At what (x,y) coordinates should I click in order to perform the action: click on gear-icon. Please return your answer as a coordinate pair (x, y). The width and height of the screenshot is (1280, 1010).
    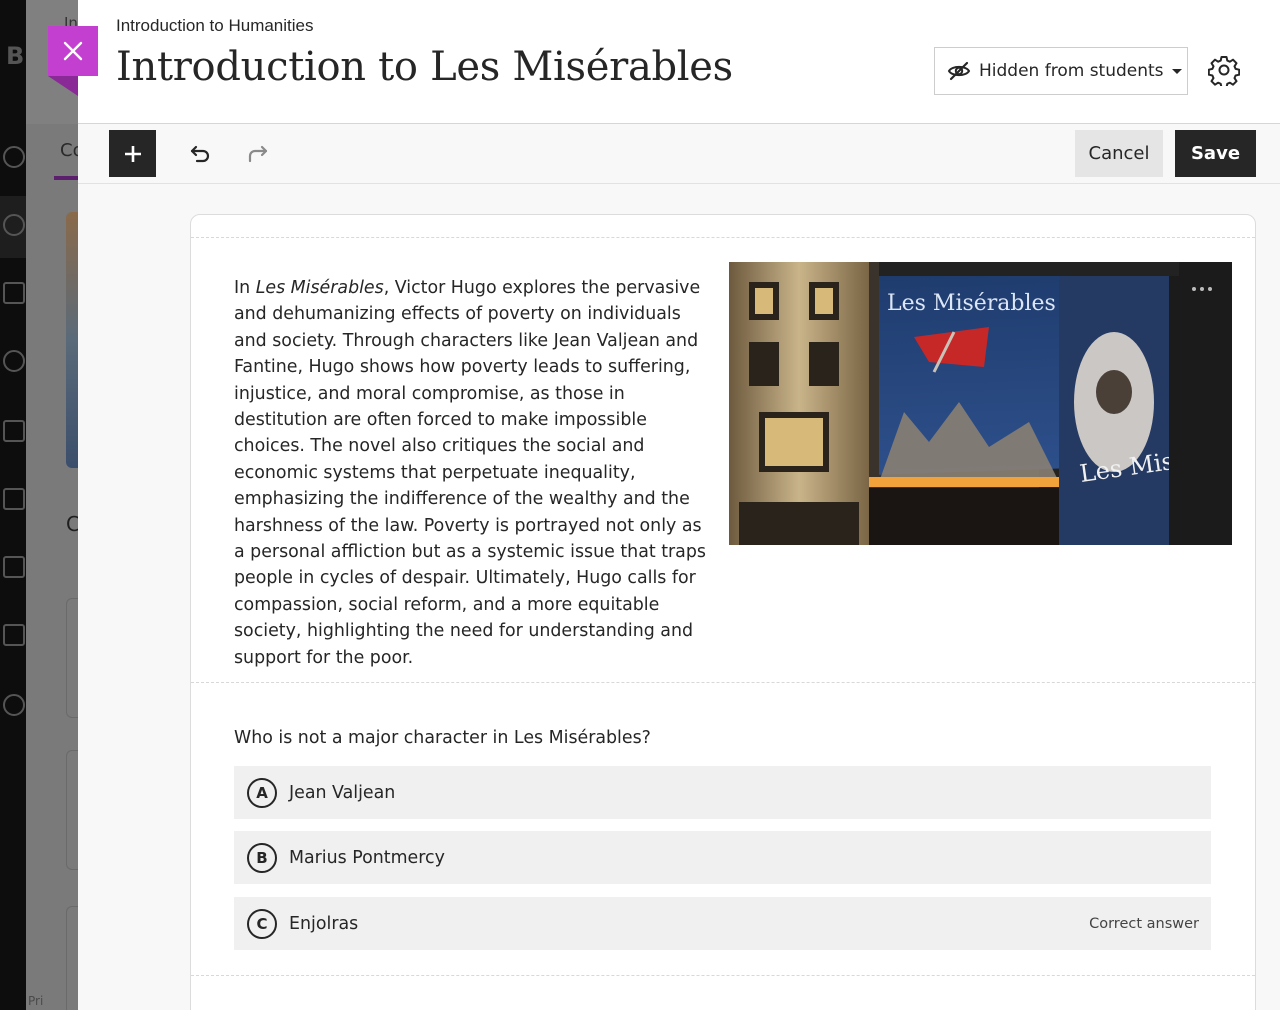
    Looking at the image, I should click on (1224, 71).